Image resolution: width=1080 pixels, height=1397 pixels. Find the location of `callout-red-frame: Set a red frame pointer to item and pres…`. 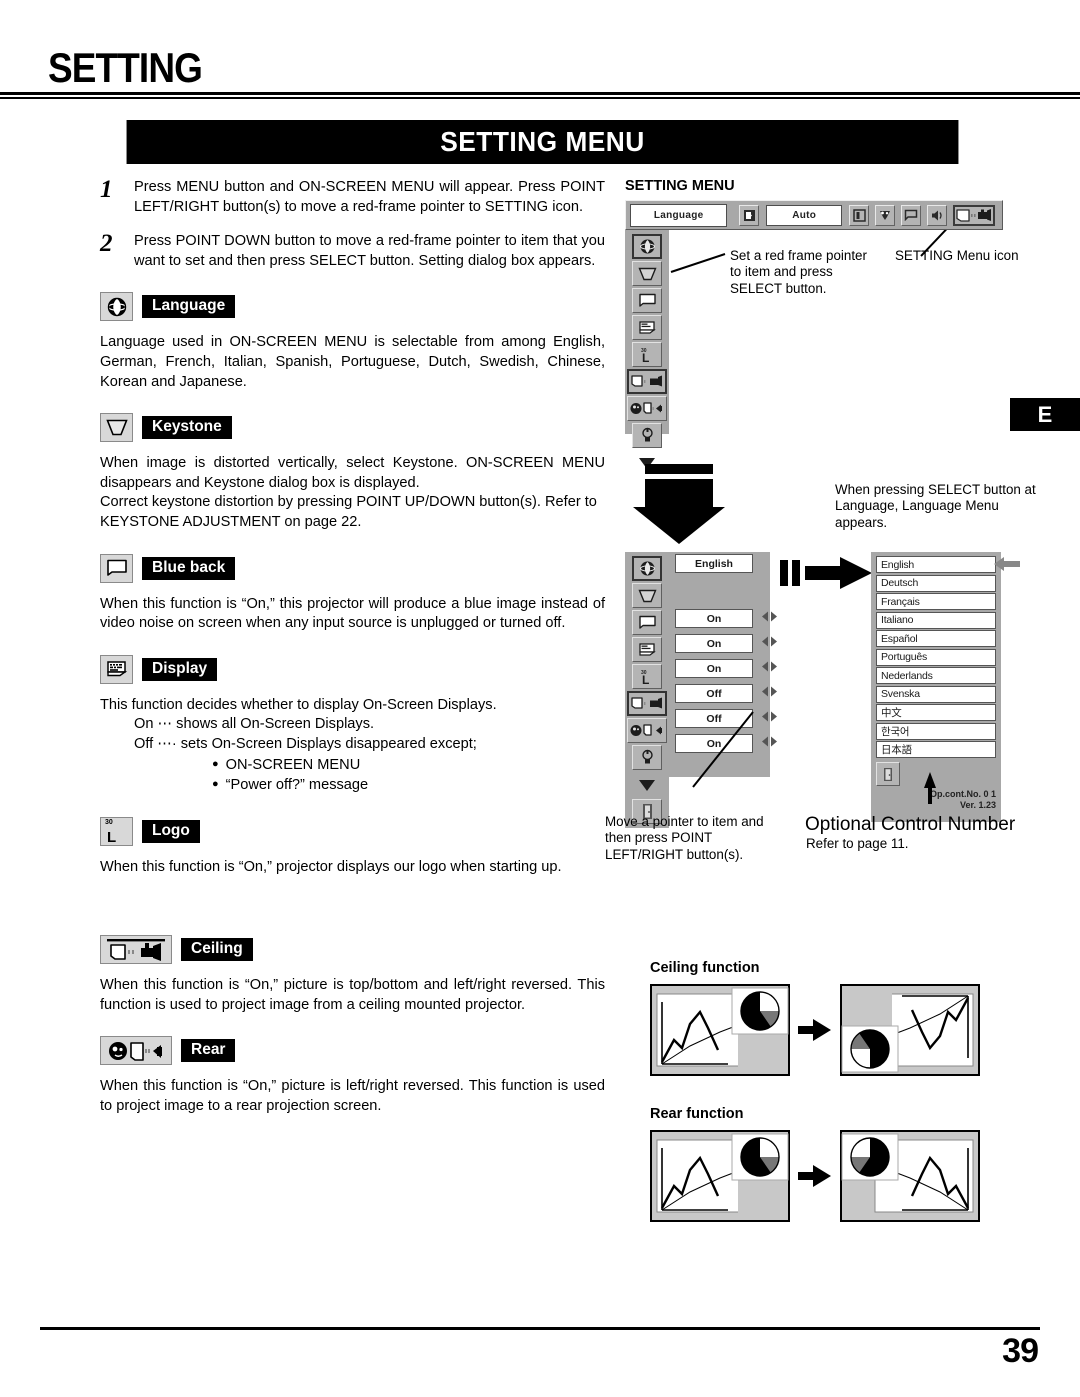

callout-red-frame: Set a red frame pointer to item and pres… is located at coordinates (798, 272).